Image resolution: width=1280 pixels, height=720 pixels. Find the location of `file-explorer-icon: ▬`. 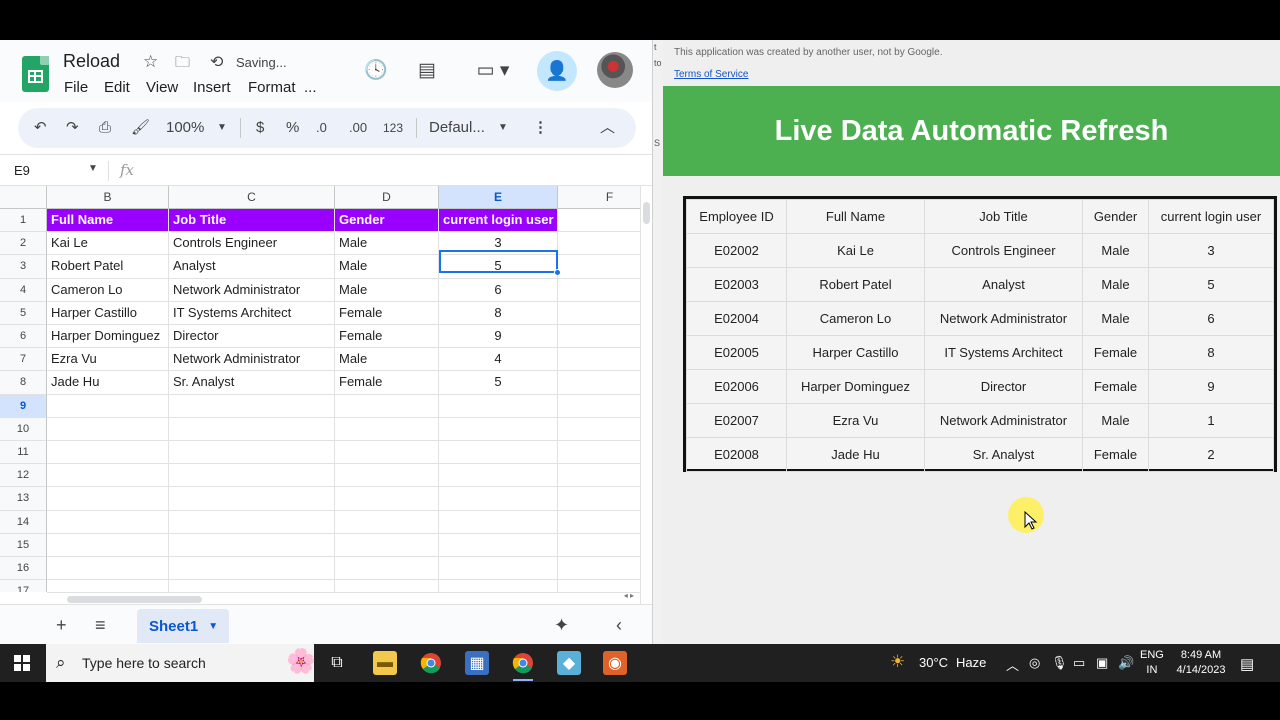

file-explorer-icon: ▬ is located at coordinates (385, 663).